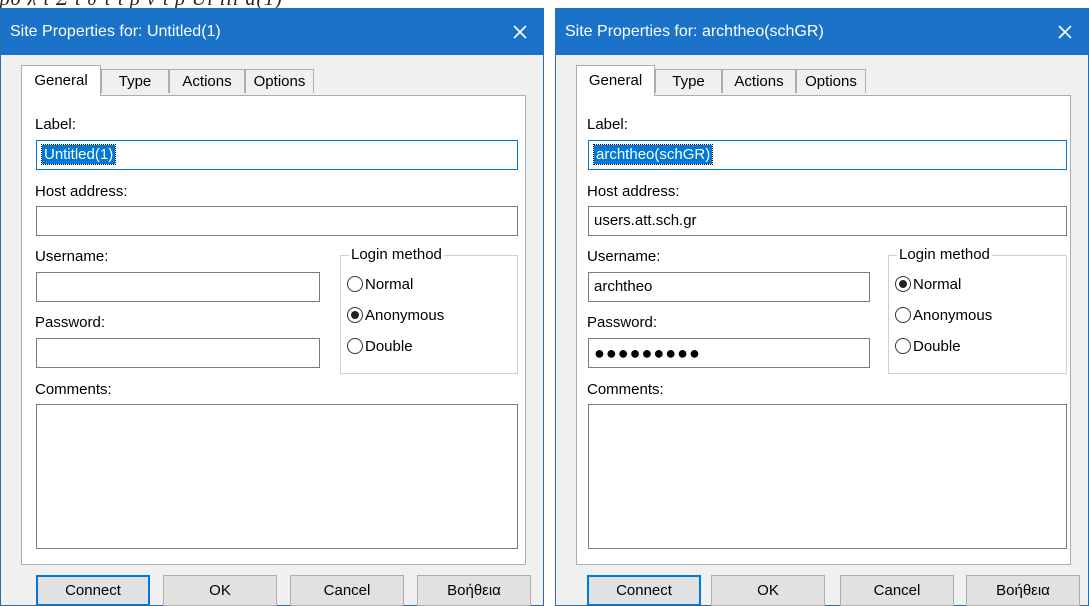 This screenshot has width=1089, height=606. Describe the element at coordinates (729, 287) in the screenshot. I see `username-field: archtheo` at that location.